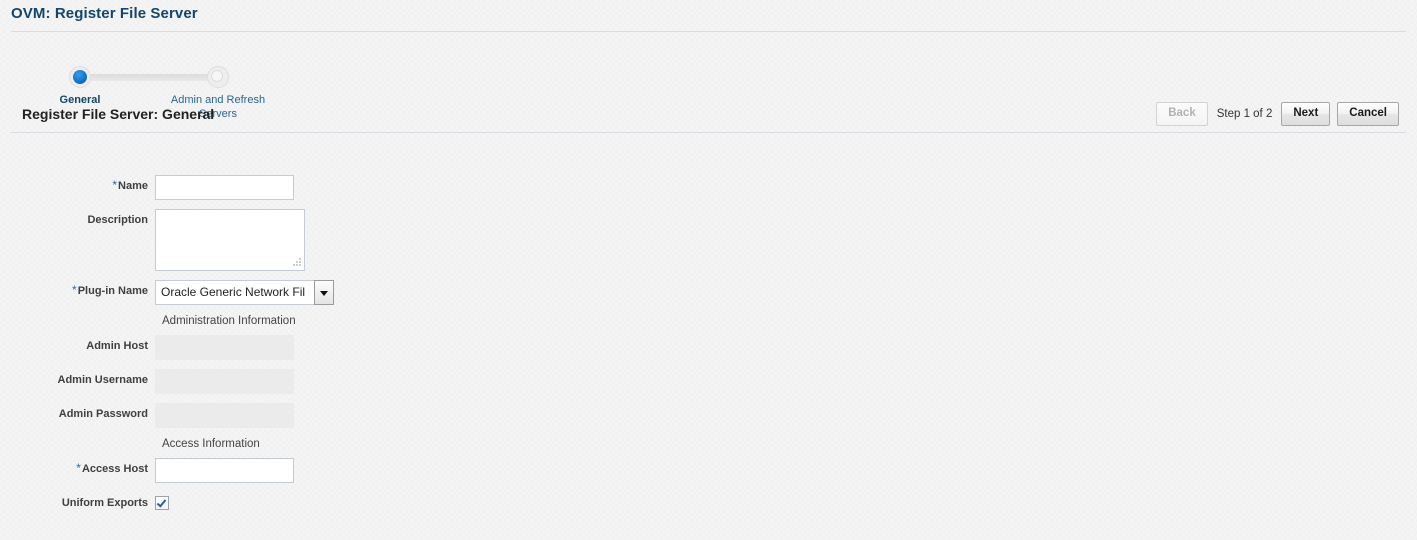  Describe the element at coordinates (104, 503) in the screenshot. I see `label-uniform-exports: Uniform Exports` at that location.